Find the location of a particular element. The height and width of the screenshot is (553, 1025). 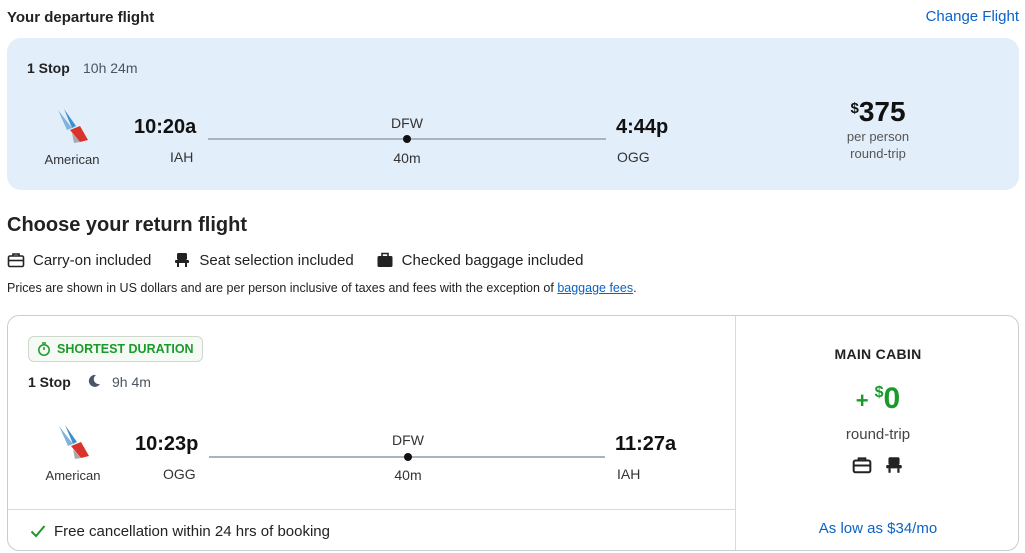

return-arrive-time: 11:27a is located at coordinates (646, 444).